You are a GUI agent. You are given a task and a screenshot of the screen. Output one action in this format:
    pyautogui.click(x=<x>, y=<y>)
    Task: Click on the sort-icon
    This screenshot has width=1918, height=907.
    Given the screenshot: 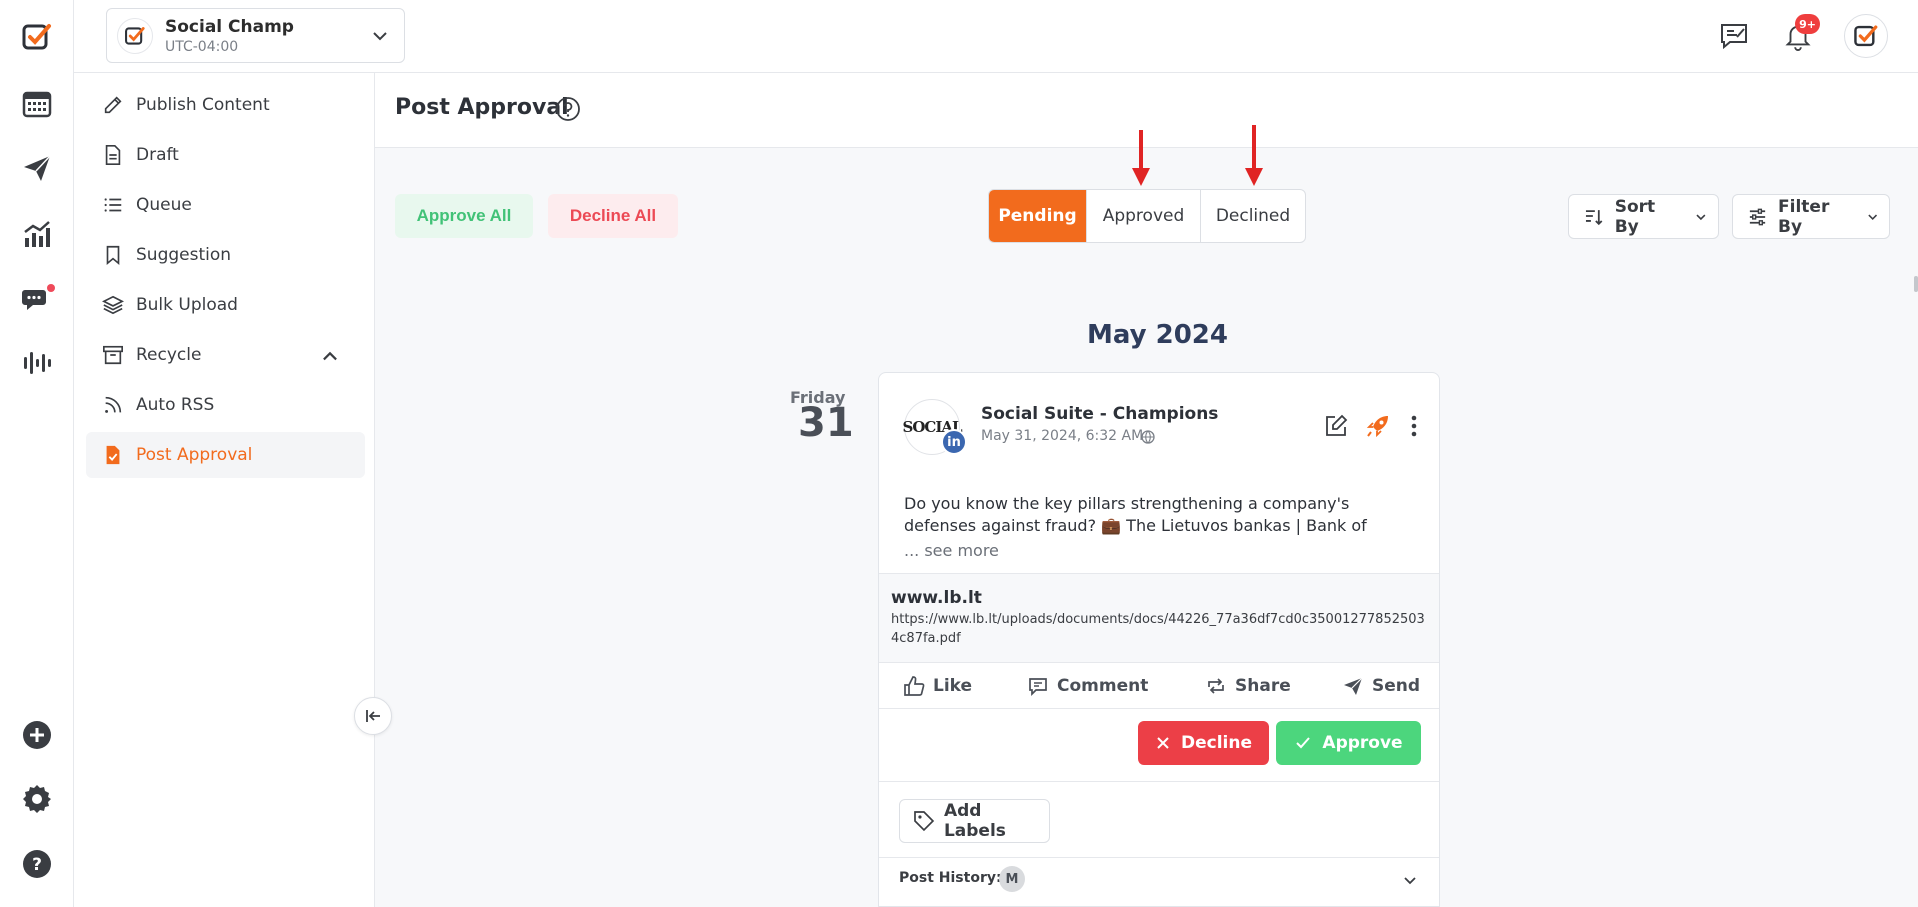 What is the action you would take?
    pyautogui.click(x=1594, y=217)
    